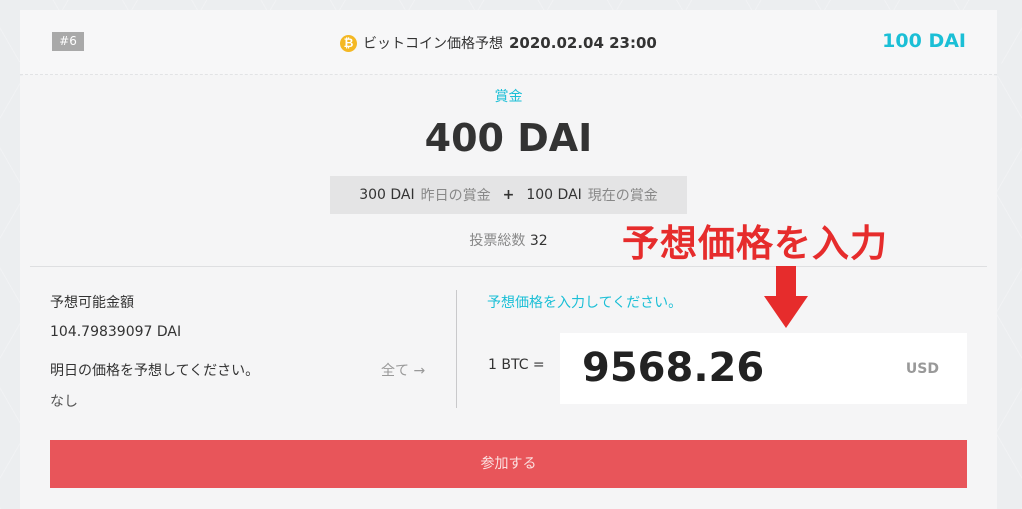 Image resolution: width=1022 pixels, height=509 pixels. I want to click on plus-sign: +, so click(508, 195).